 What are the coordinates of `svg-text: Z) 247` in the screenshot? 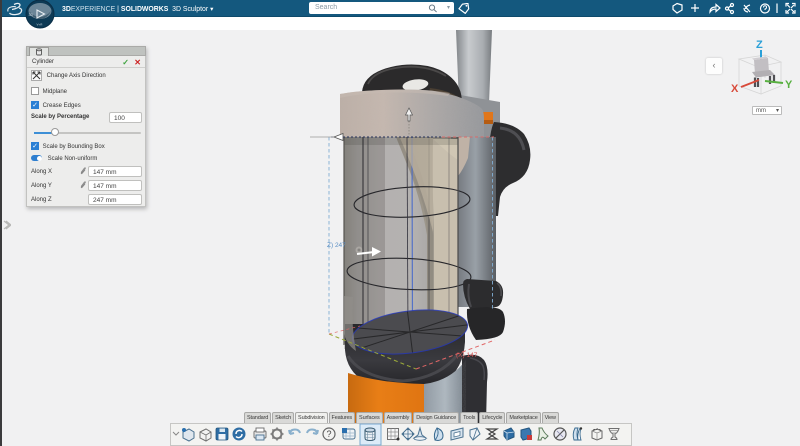 It's located at (336, 245).